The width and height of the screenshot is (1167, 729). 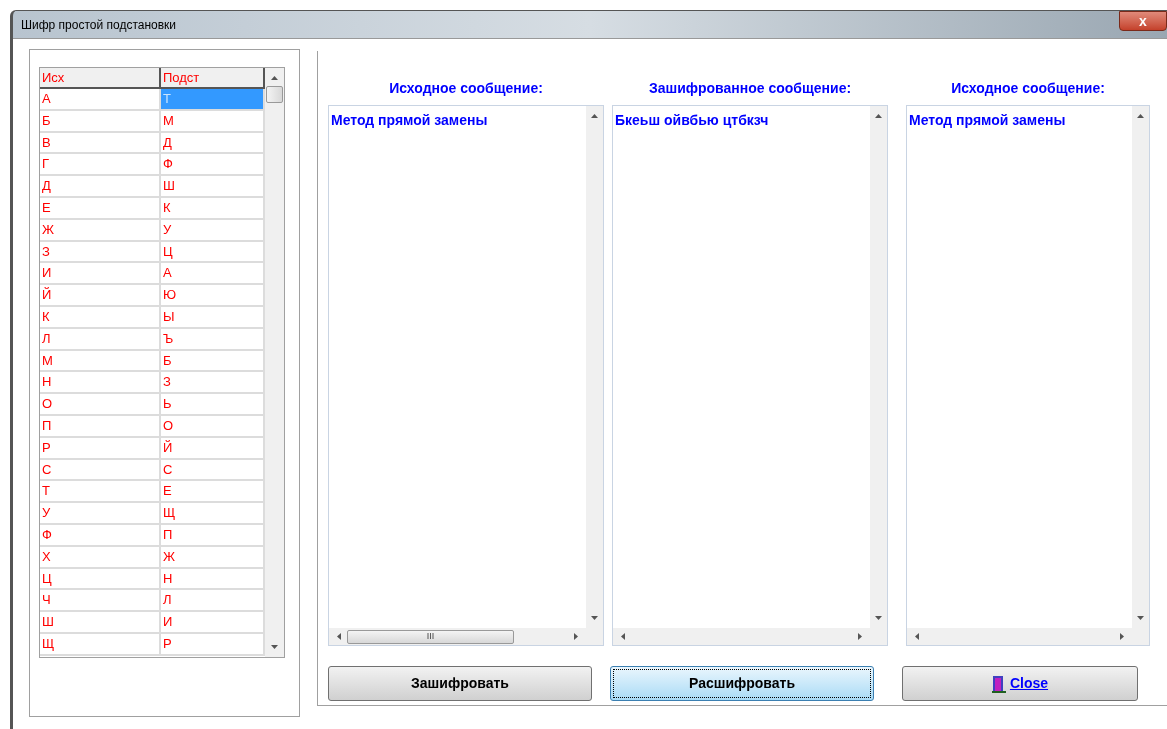 I want to click on table-cell: О, so click(x=100, y=405).